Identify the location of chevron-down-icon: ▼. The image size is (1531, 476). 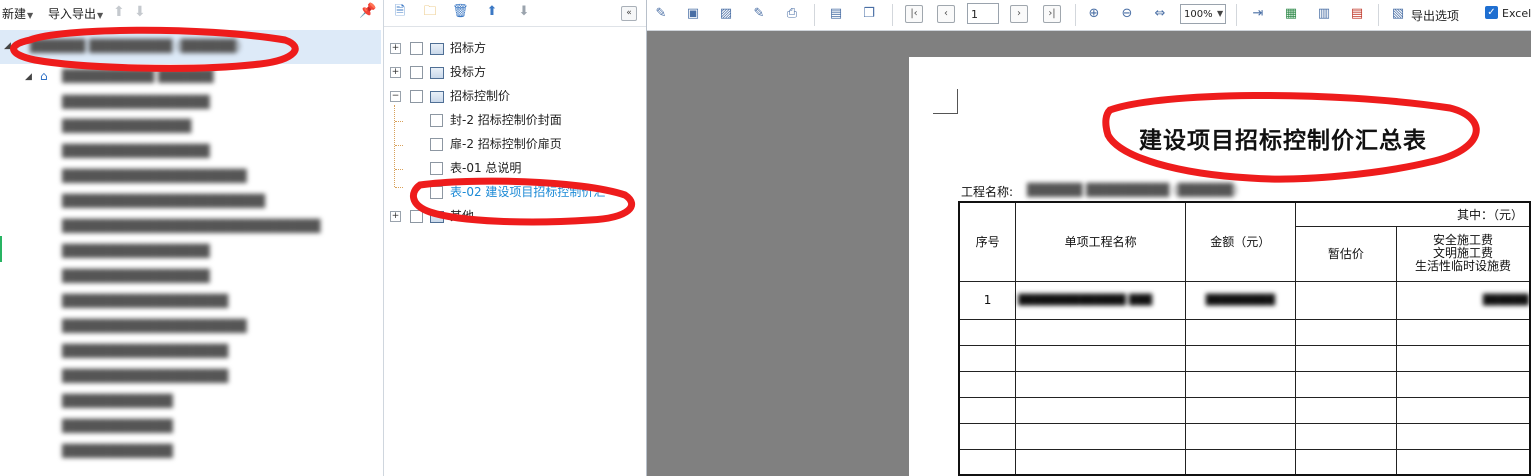
(1220, 13).